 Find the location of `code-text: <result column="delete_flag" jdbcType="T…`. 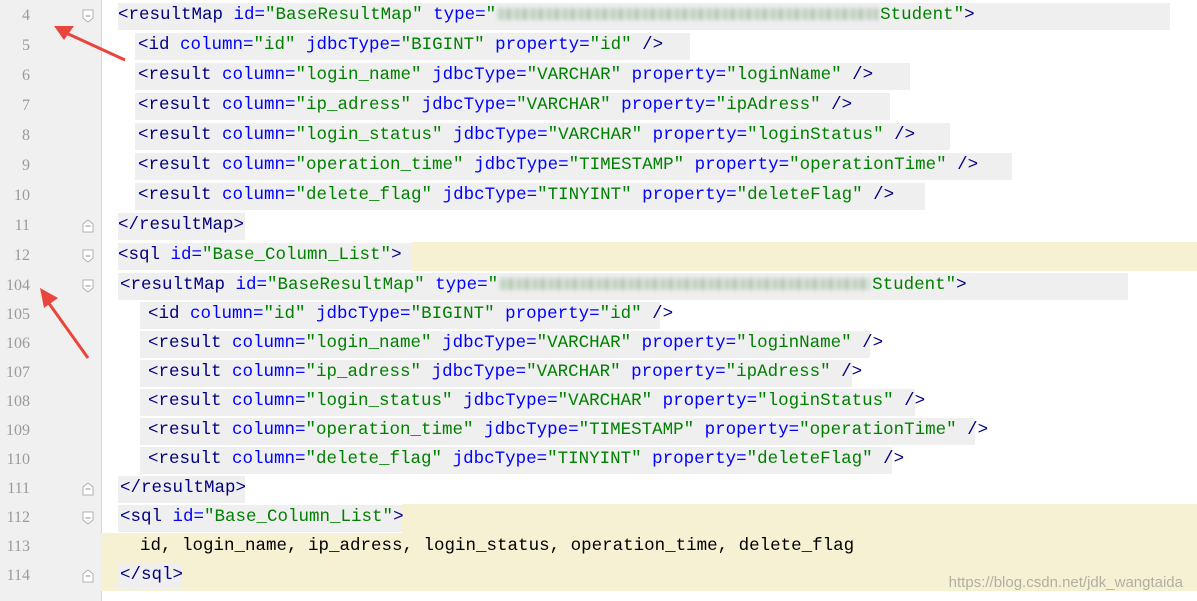

code-text: <result column="delete_flag" jdbcType="T… is located at coordinates (526, 459).